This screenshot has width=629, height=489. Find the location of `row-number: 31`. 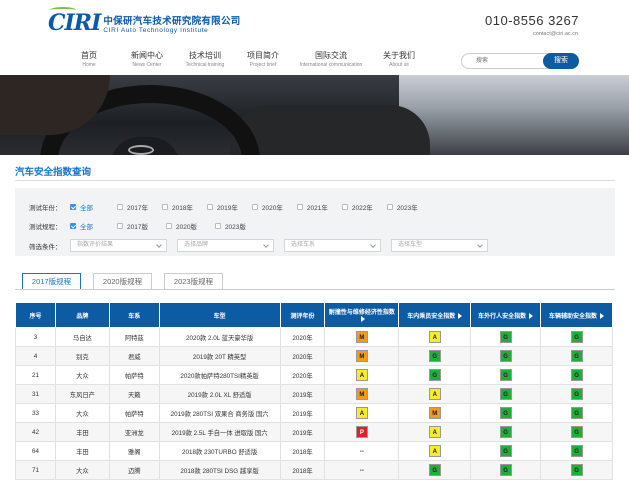

row-number: 31 is located at coordinates (35, 394).